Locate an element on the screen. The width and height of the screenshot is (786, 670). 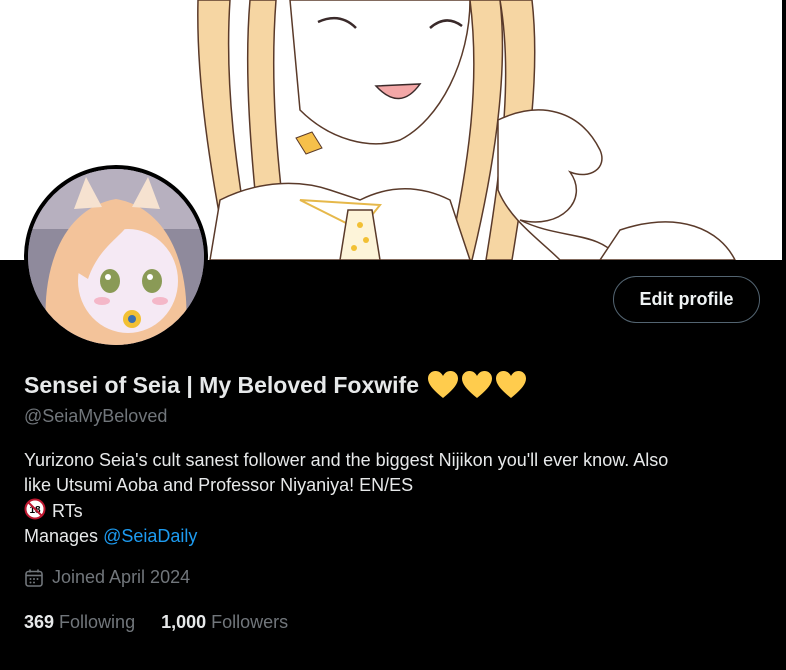
followers-count: 1,000 is located at coordinates (184, 622).